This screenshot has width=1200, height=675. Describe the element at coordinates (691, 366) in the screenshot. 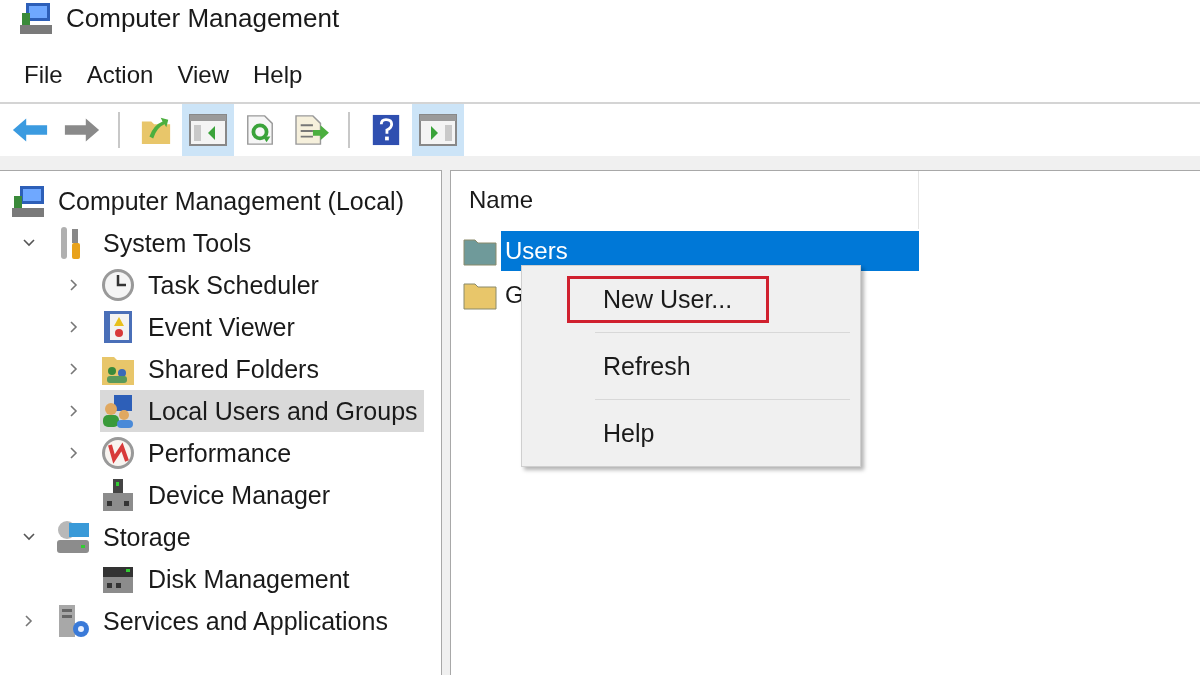

I see `context-menu-item: Refresh` at that location.